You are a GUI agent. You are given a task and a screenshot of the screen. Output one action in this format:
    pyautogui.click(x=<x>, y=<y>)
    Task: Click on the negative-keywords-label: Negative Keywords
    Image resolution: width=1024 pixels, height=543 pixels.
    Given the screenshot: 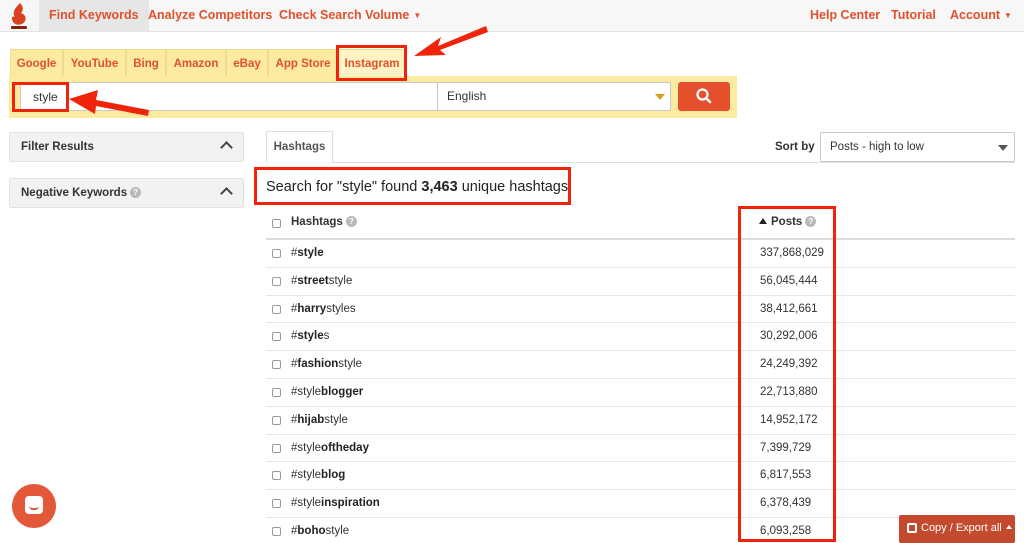 What is the action you would take?
    pyautogui.click(x=74, y=193)
    